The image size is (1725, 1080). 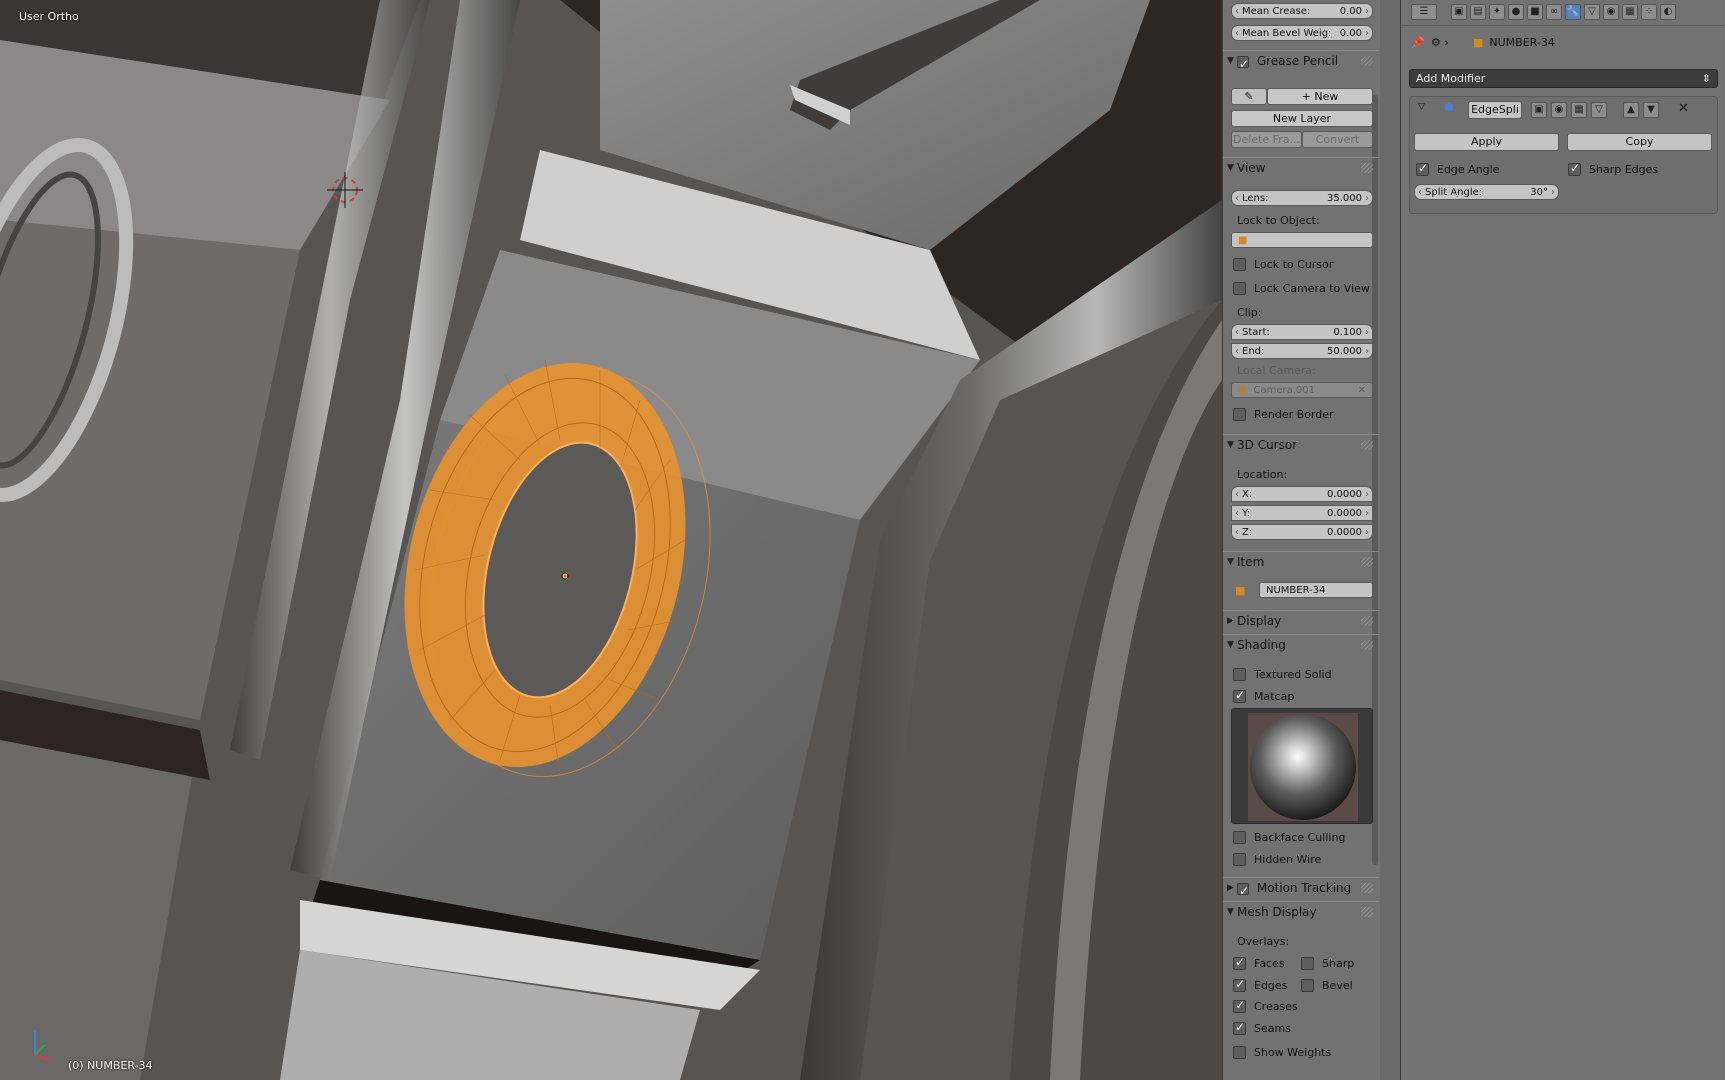 I want to click on clip-label: Clip:, so click(x=1249, y=312).